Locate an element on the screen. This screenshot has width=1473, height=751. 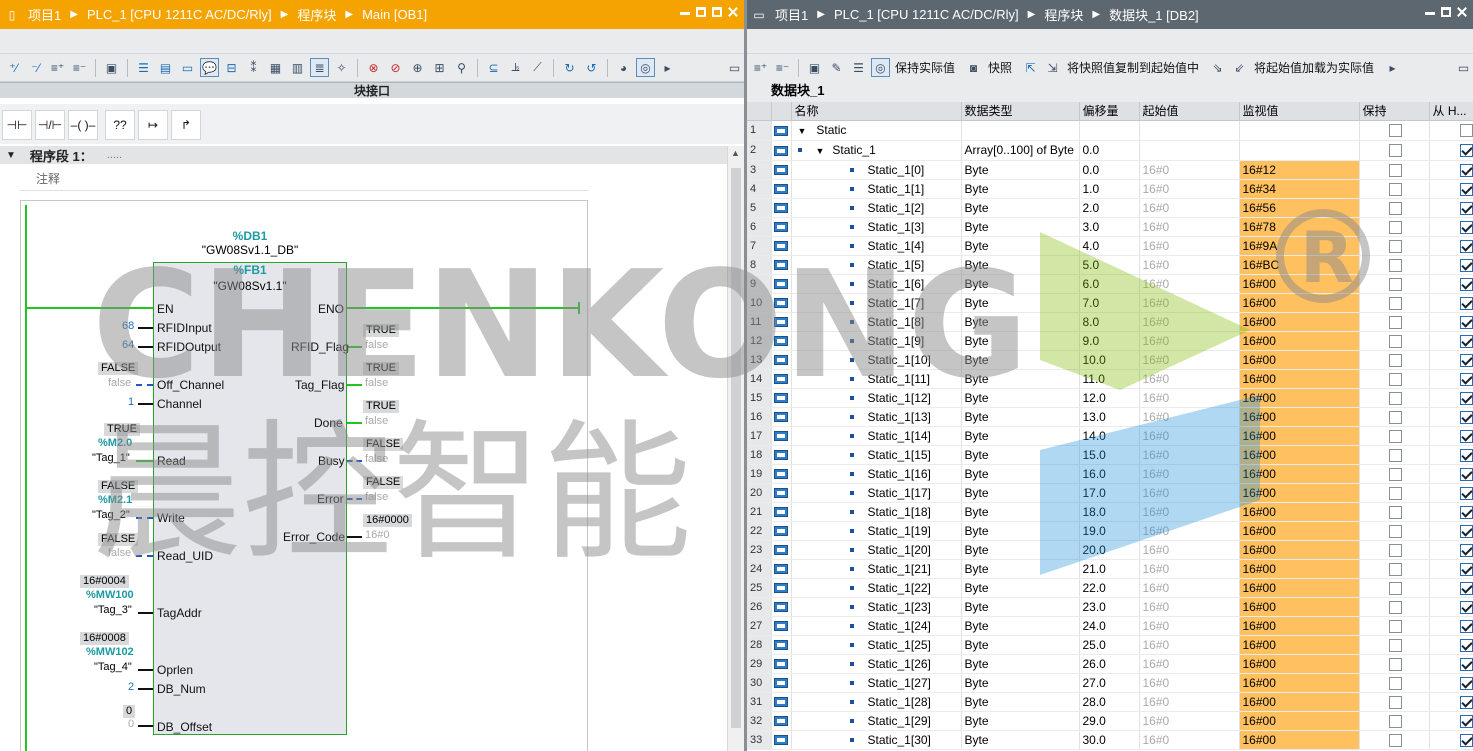
goto-icon: ⊕ is located at coordinates (417, 67).